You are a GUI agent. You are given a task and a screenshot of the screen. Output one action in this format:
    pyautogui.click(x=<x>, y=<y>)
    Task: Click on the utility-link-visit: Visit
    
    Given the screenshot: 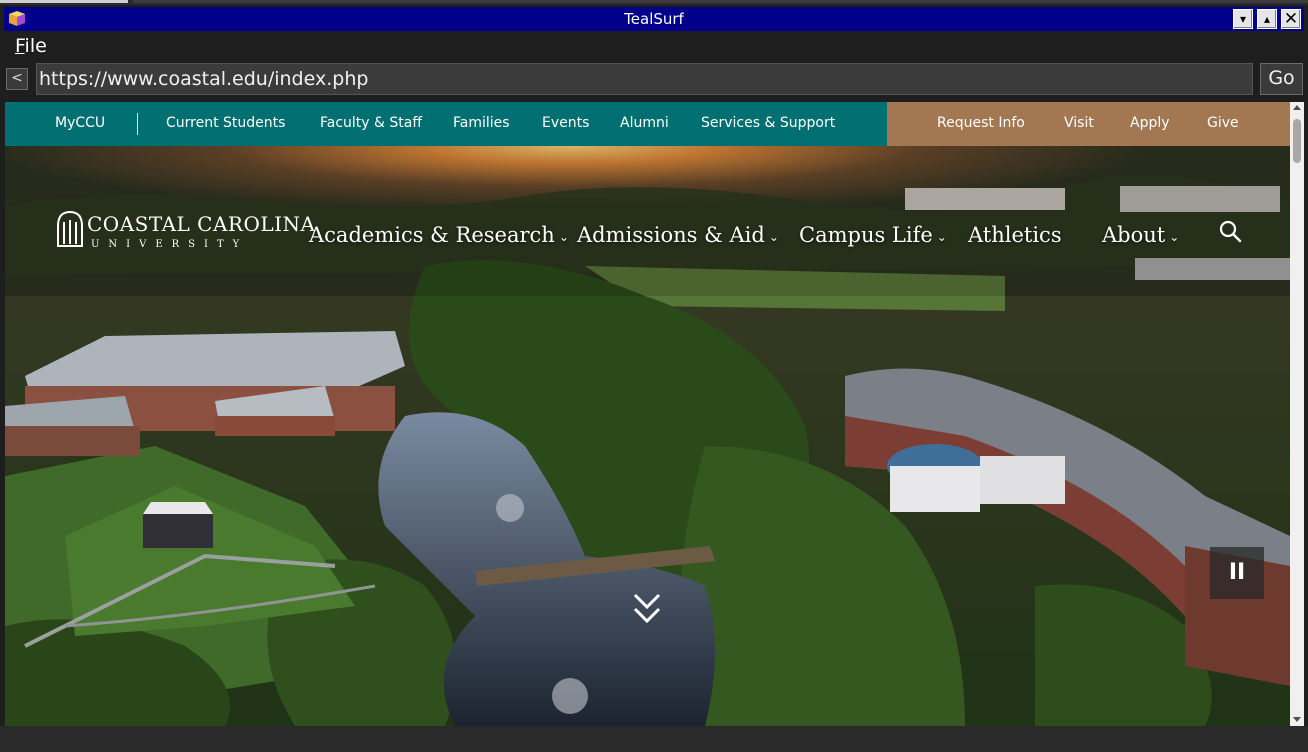 What is the action you would take?
    pyautogui.click(x=1079, y=123)
    